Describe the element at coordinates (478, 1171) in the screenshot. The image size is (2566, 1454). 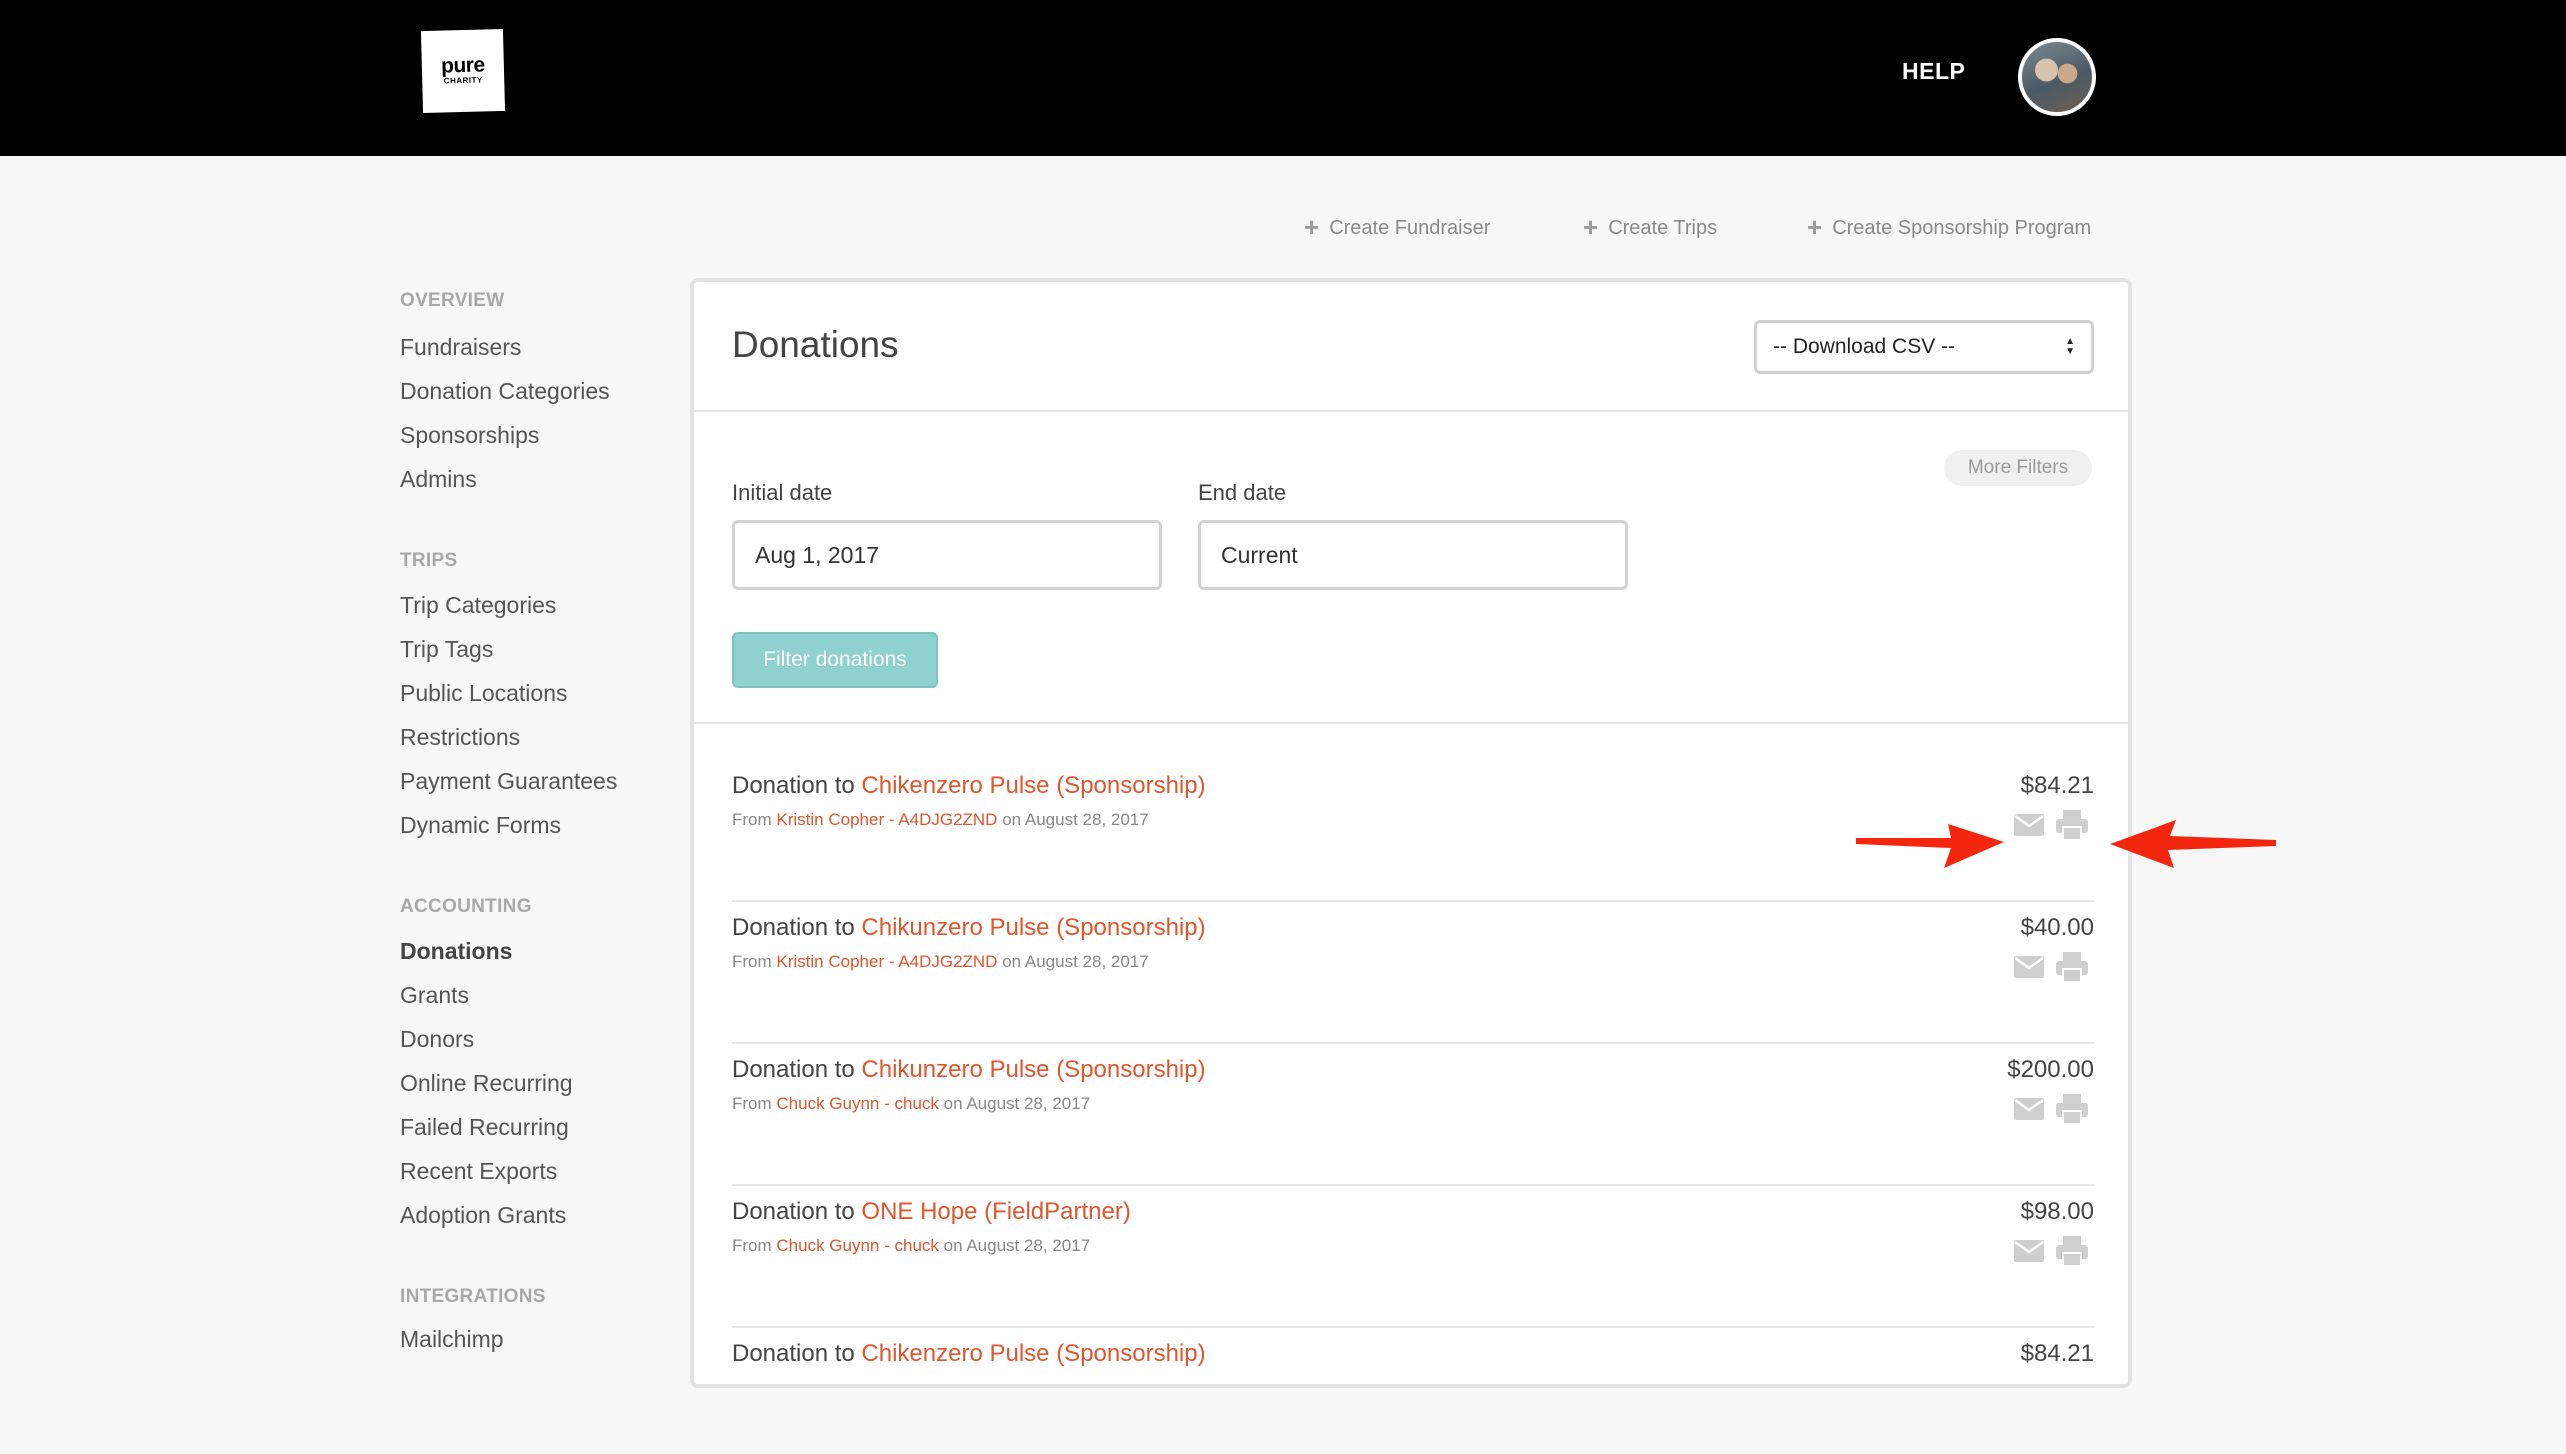
I see `sidebar-item-recent-exports: Recent Exports` at that location.